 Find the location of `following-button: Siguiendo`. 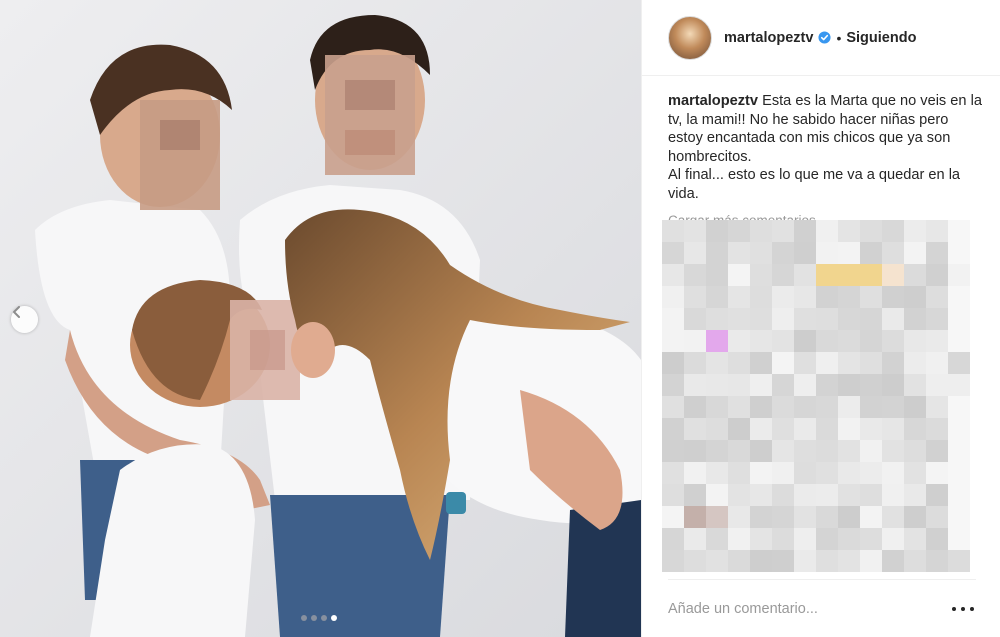

following-button: Siguiendo is located at coordinates (881, 38).